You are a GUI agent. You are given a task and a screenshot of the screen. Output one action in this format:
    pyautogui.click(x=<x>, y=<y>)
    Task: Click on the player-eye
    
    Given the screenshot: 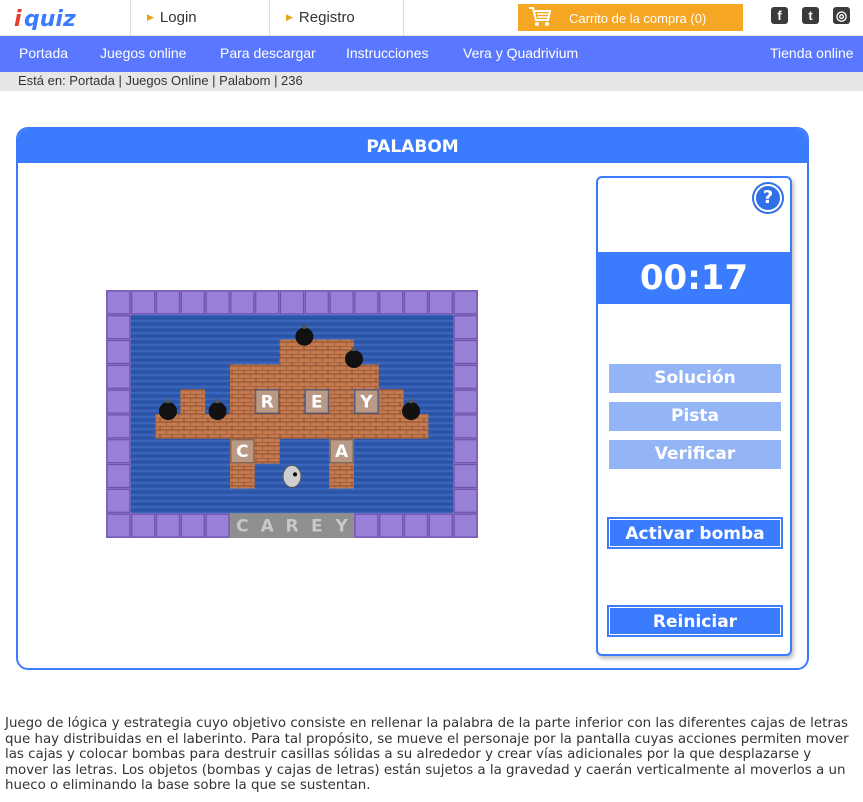 What is the action you would take?
    pyautogui.click(x=295, y=474)
    